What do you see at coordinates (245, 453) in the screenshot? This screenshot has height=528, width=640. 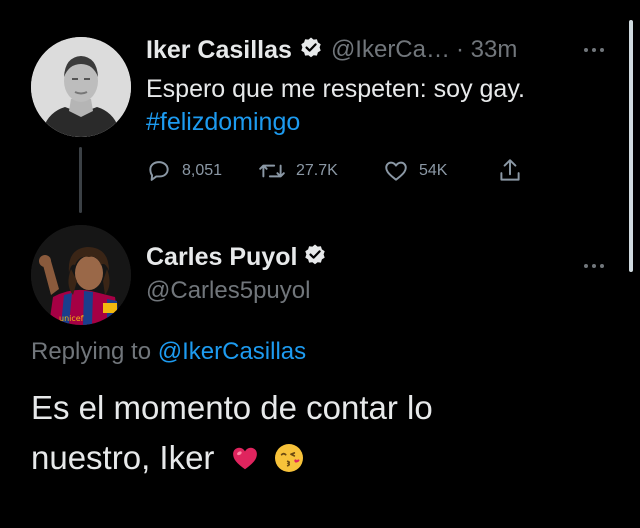 I see `heart-emoji-icon` at bounding box center [245, 453].